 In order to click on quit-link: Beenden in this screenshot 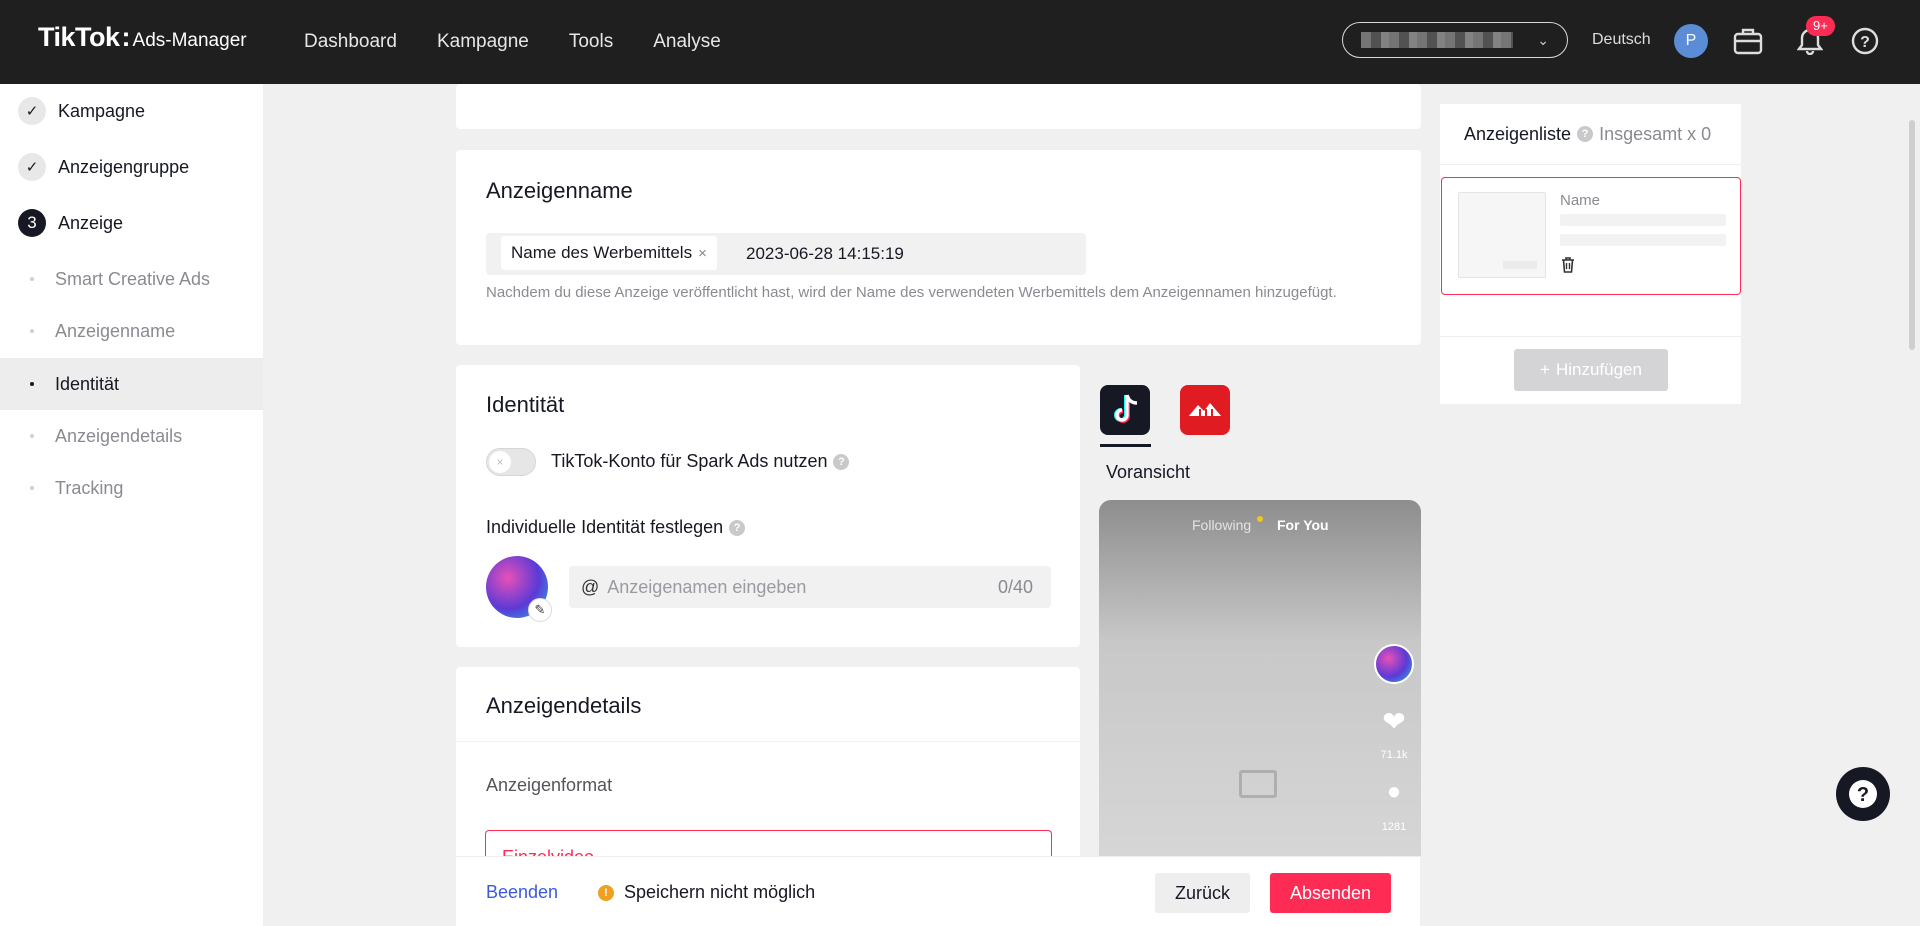, I will do `click(522, 892)`.